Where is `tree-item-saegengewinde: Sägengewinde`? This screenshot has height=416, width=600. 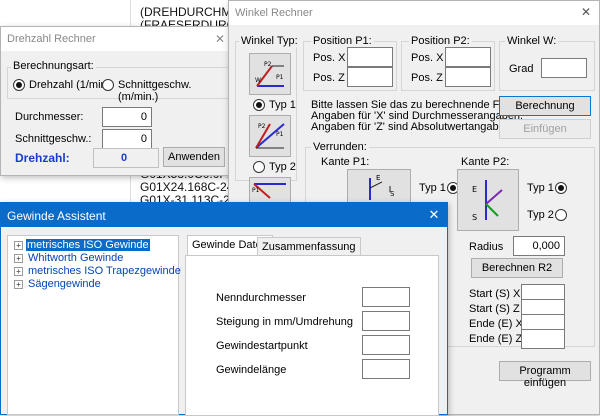 tree-item-saegengewinde: Sägengewinde is located at coordinates (64, 284).